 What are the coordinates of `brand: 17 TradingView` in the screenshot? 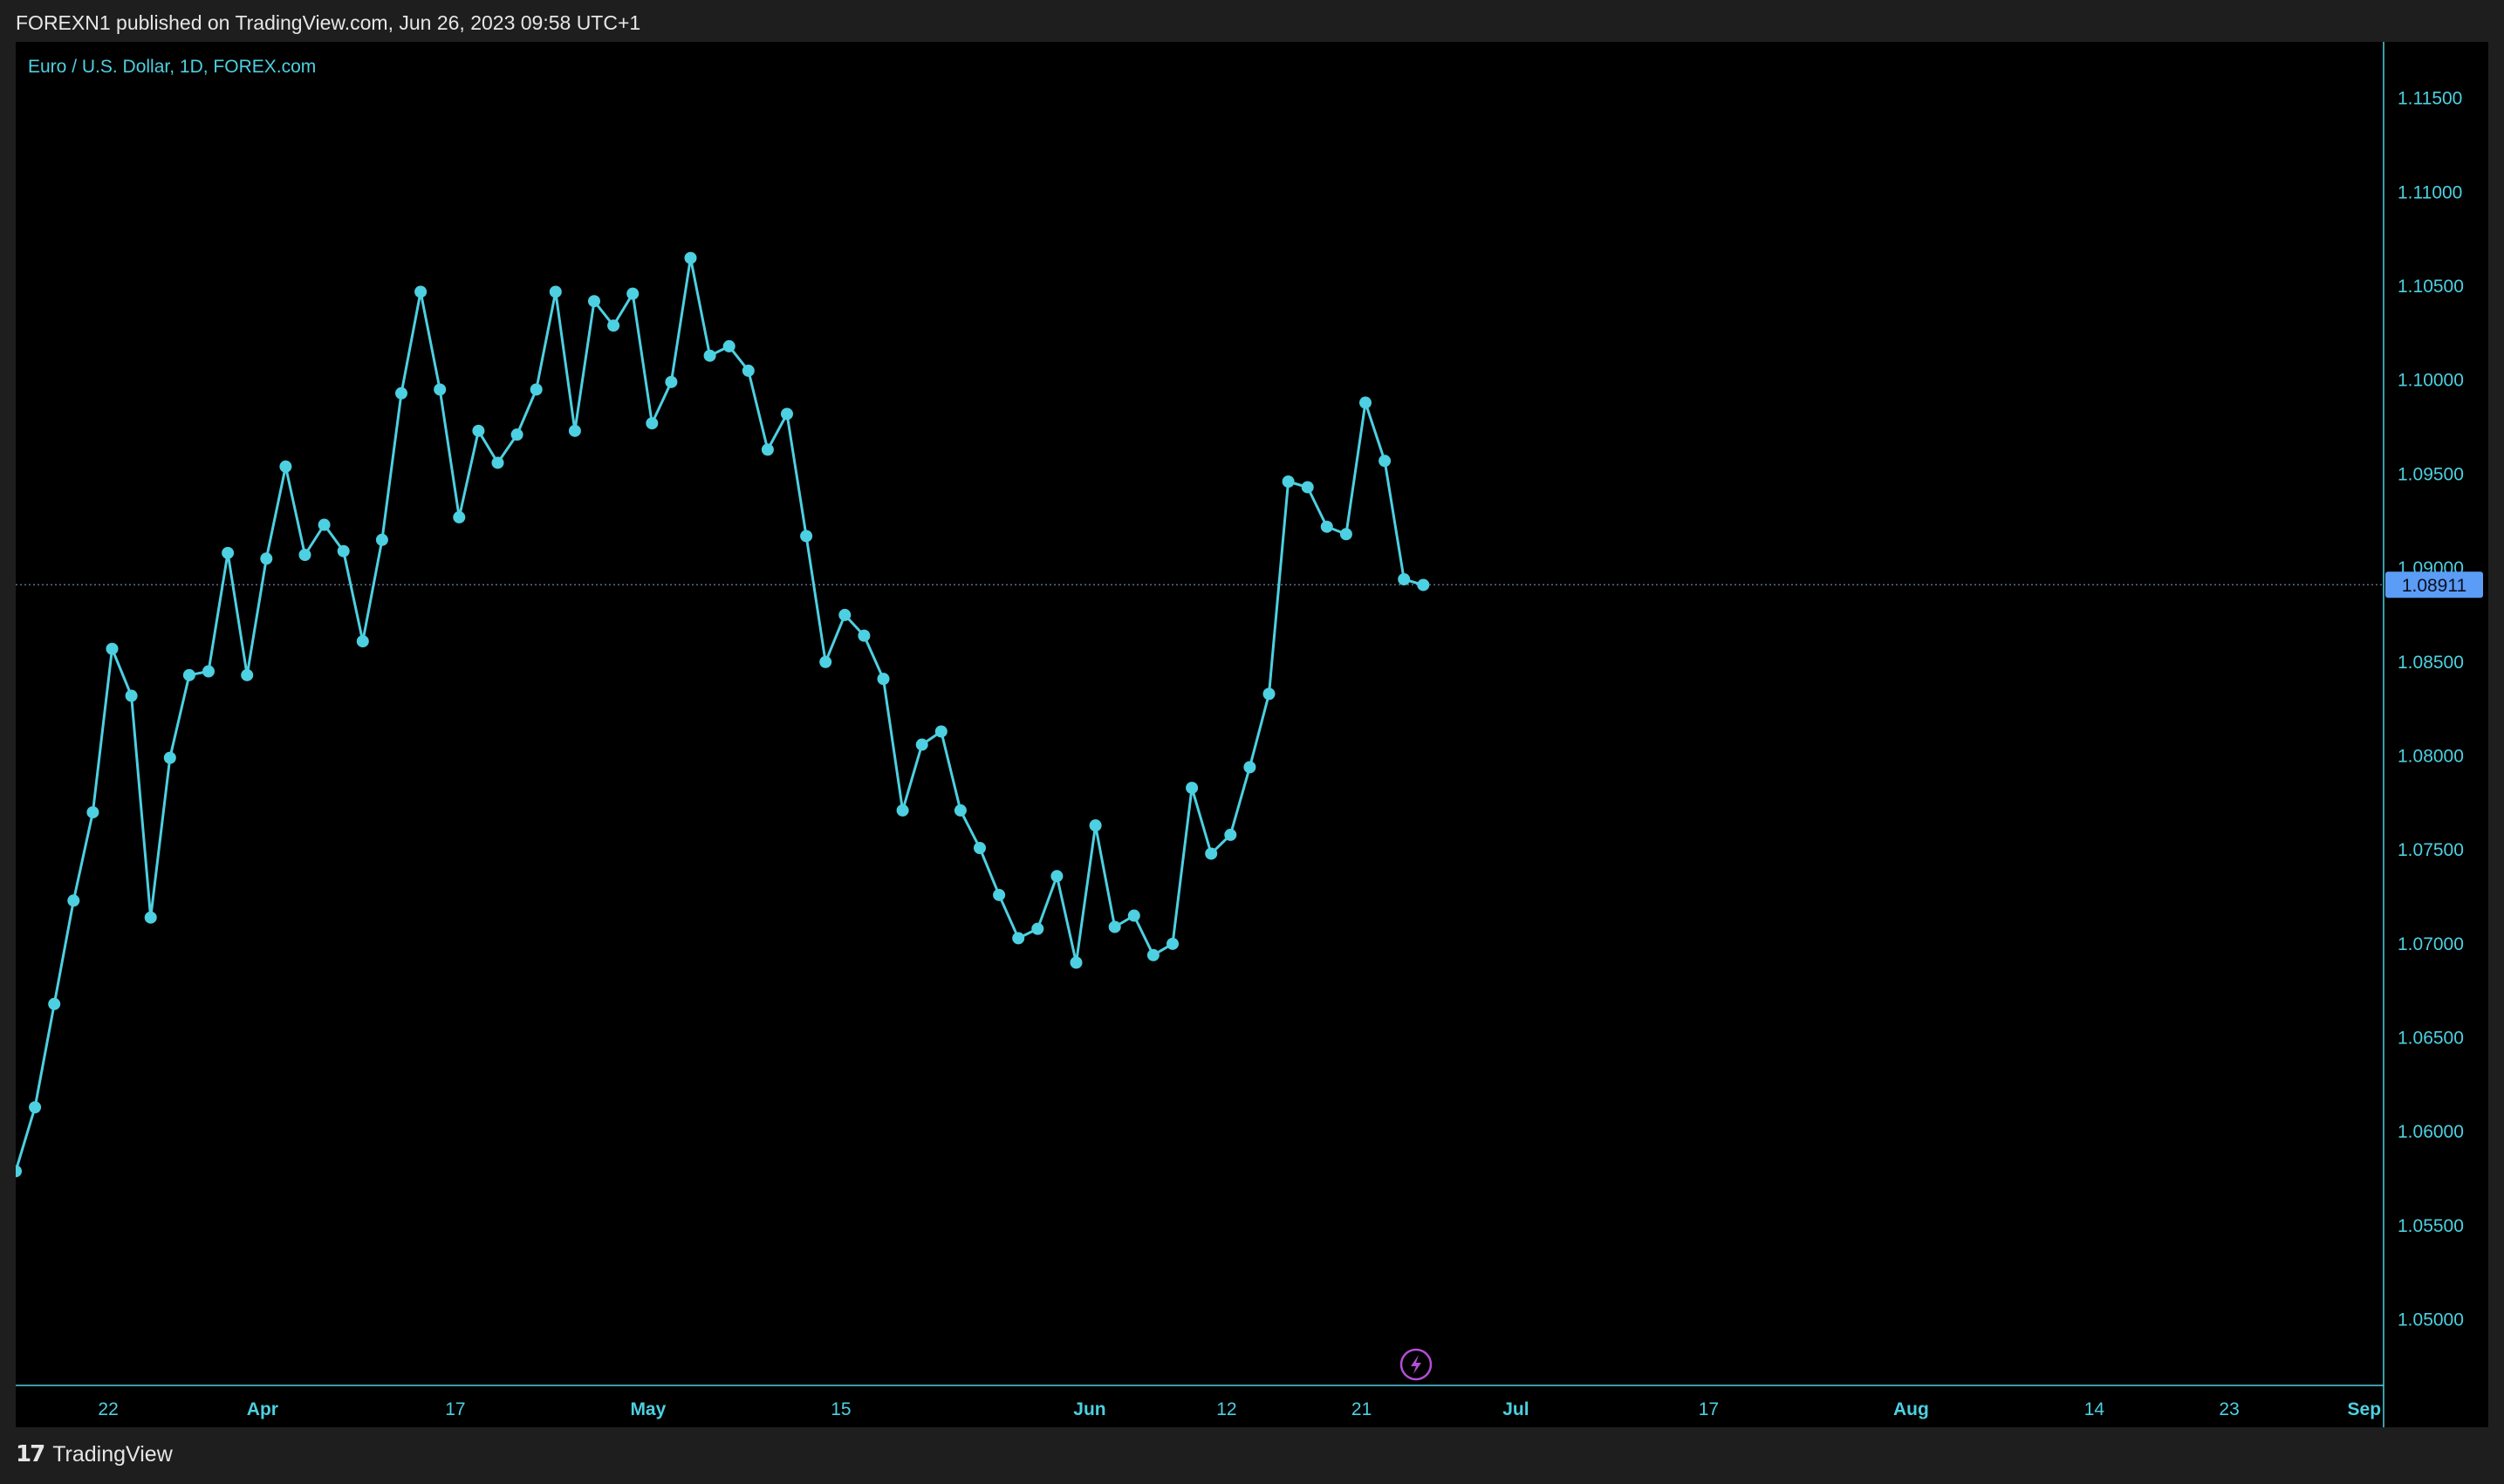 It's located at (94, 1454).